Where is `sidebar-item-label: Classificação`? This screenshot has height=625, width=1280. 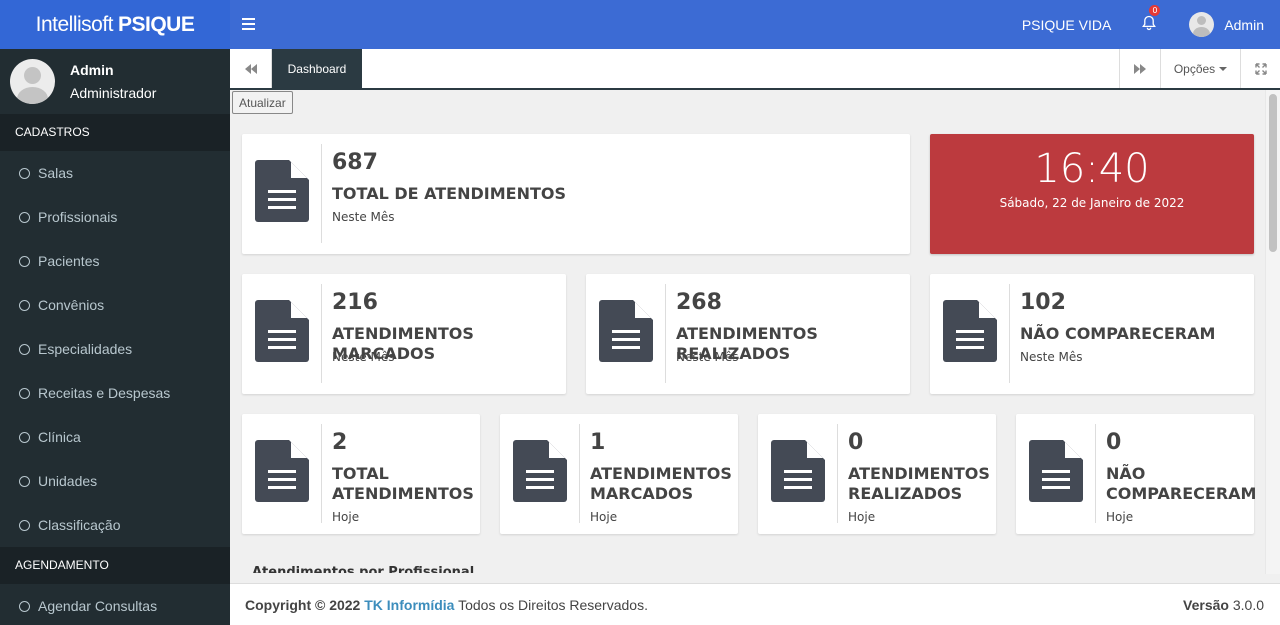 sidebar-item-label: Classificação is located at coordinates (79, 525).